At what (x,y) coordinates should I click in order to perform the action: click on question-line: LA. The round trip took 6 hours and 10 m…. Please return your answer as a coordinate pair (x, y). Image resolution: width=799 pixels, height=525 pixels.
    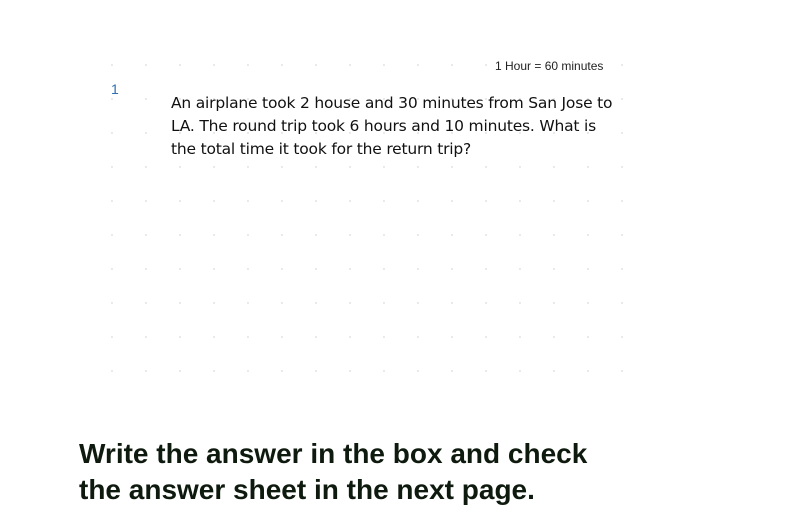
    Looking at the image, I should click on (383, 126).